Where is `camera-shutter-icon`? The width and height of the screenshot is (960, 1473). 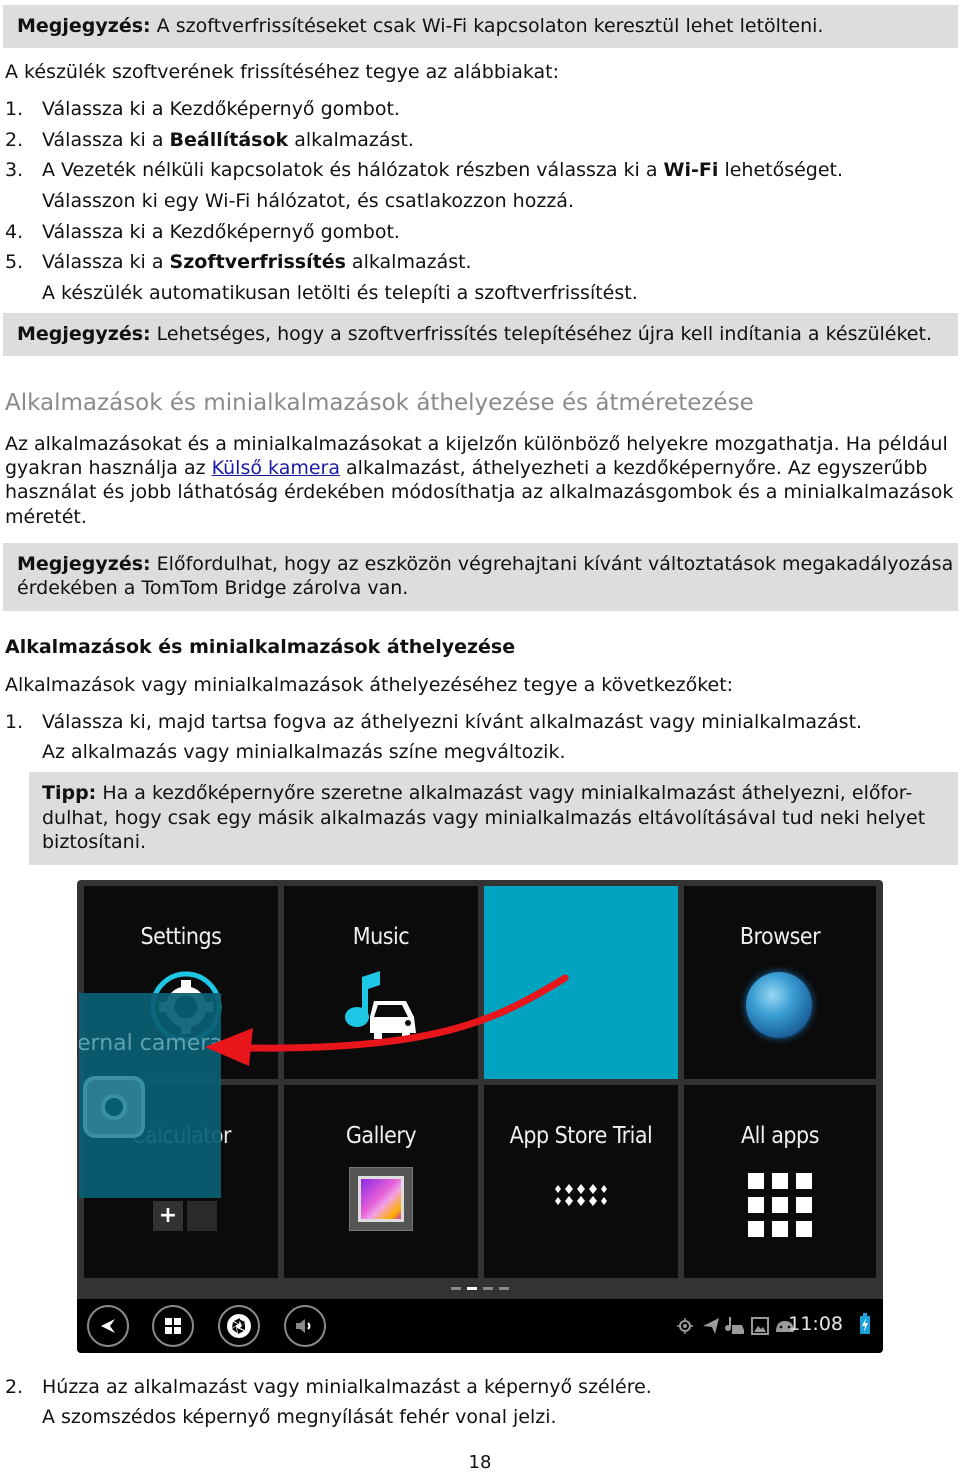
camera-shutter-icon is located at coordinates (239, 1326).